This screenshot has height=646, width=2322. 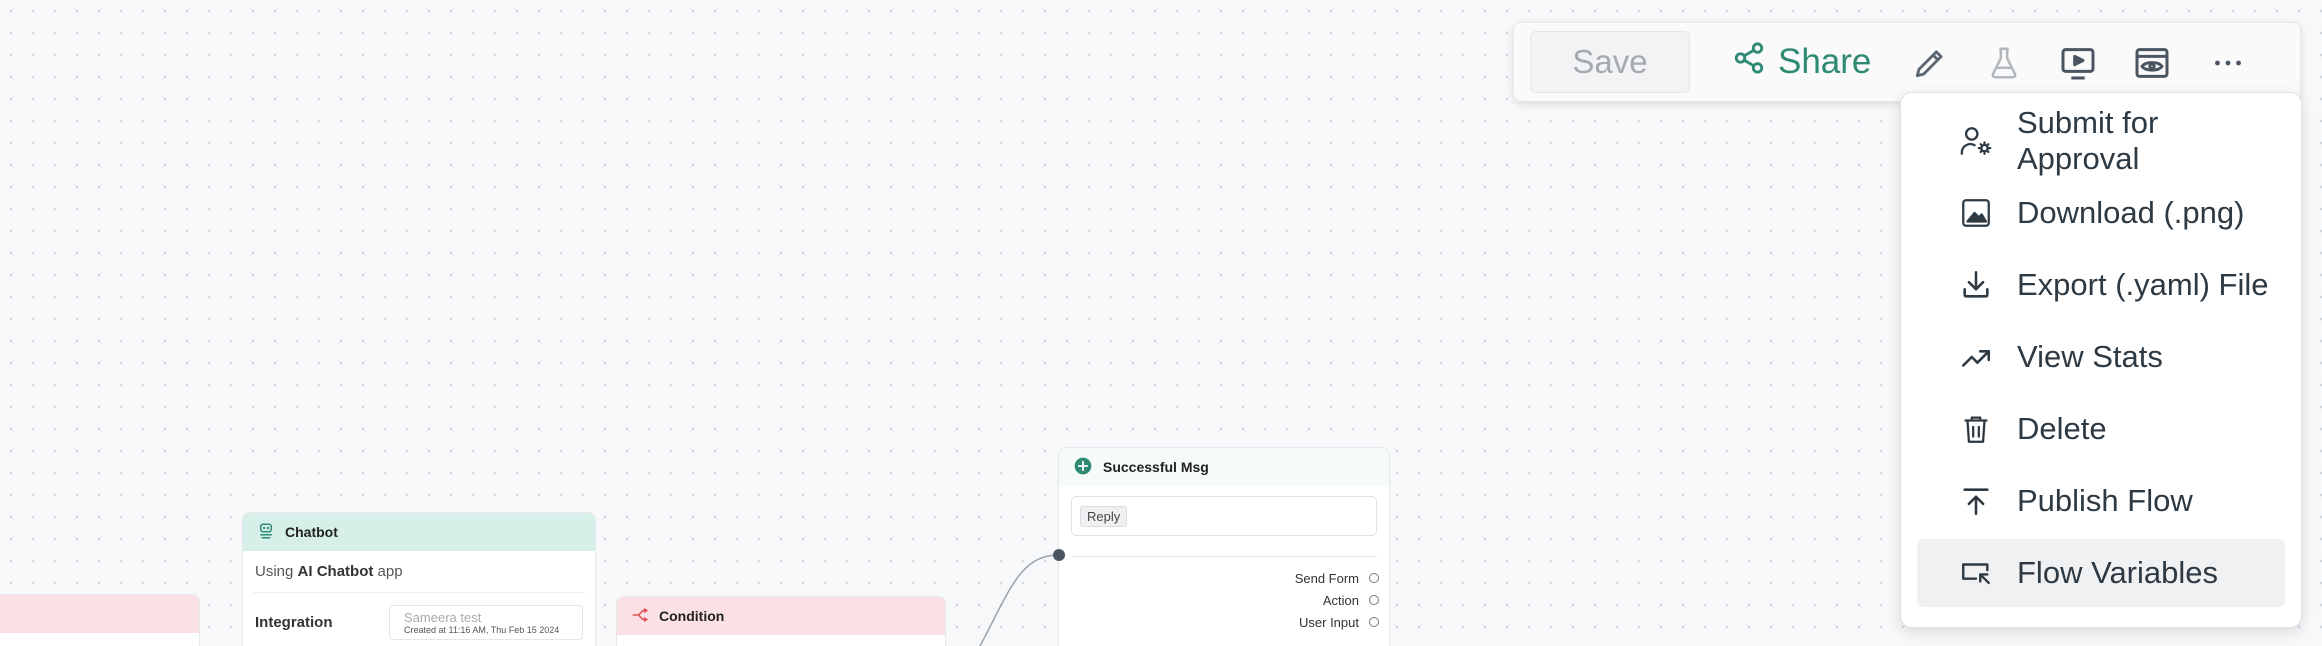 I want to click on download-icon, so click(x=1976, y=284).